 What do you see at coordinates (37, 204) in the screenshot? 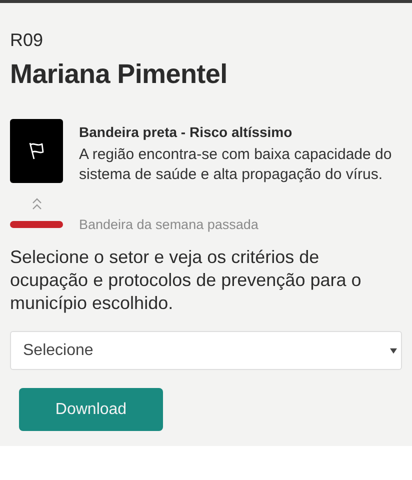
I see `double-chevron-up-icon` at bounding box center [37, 204].